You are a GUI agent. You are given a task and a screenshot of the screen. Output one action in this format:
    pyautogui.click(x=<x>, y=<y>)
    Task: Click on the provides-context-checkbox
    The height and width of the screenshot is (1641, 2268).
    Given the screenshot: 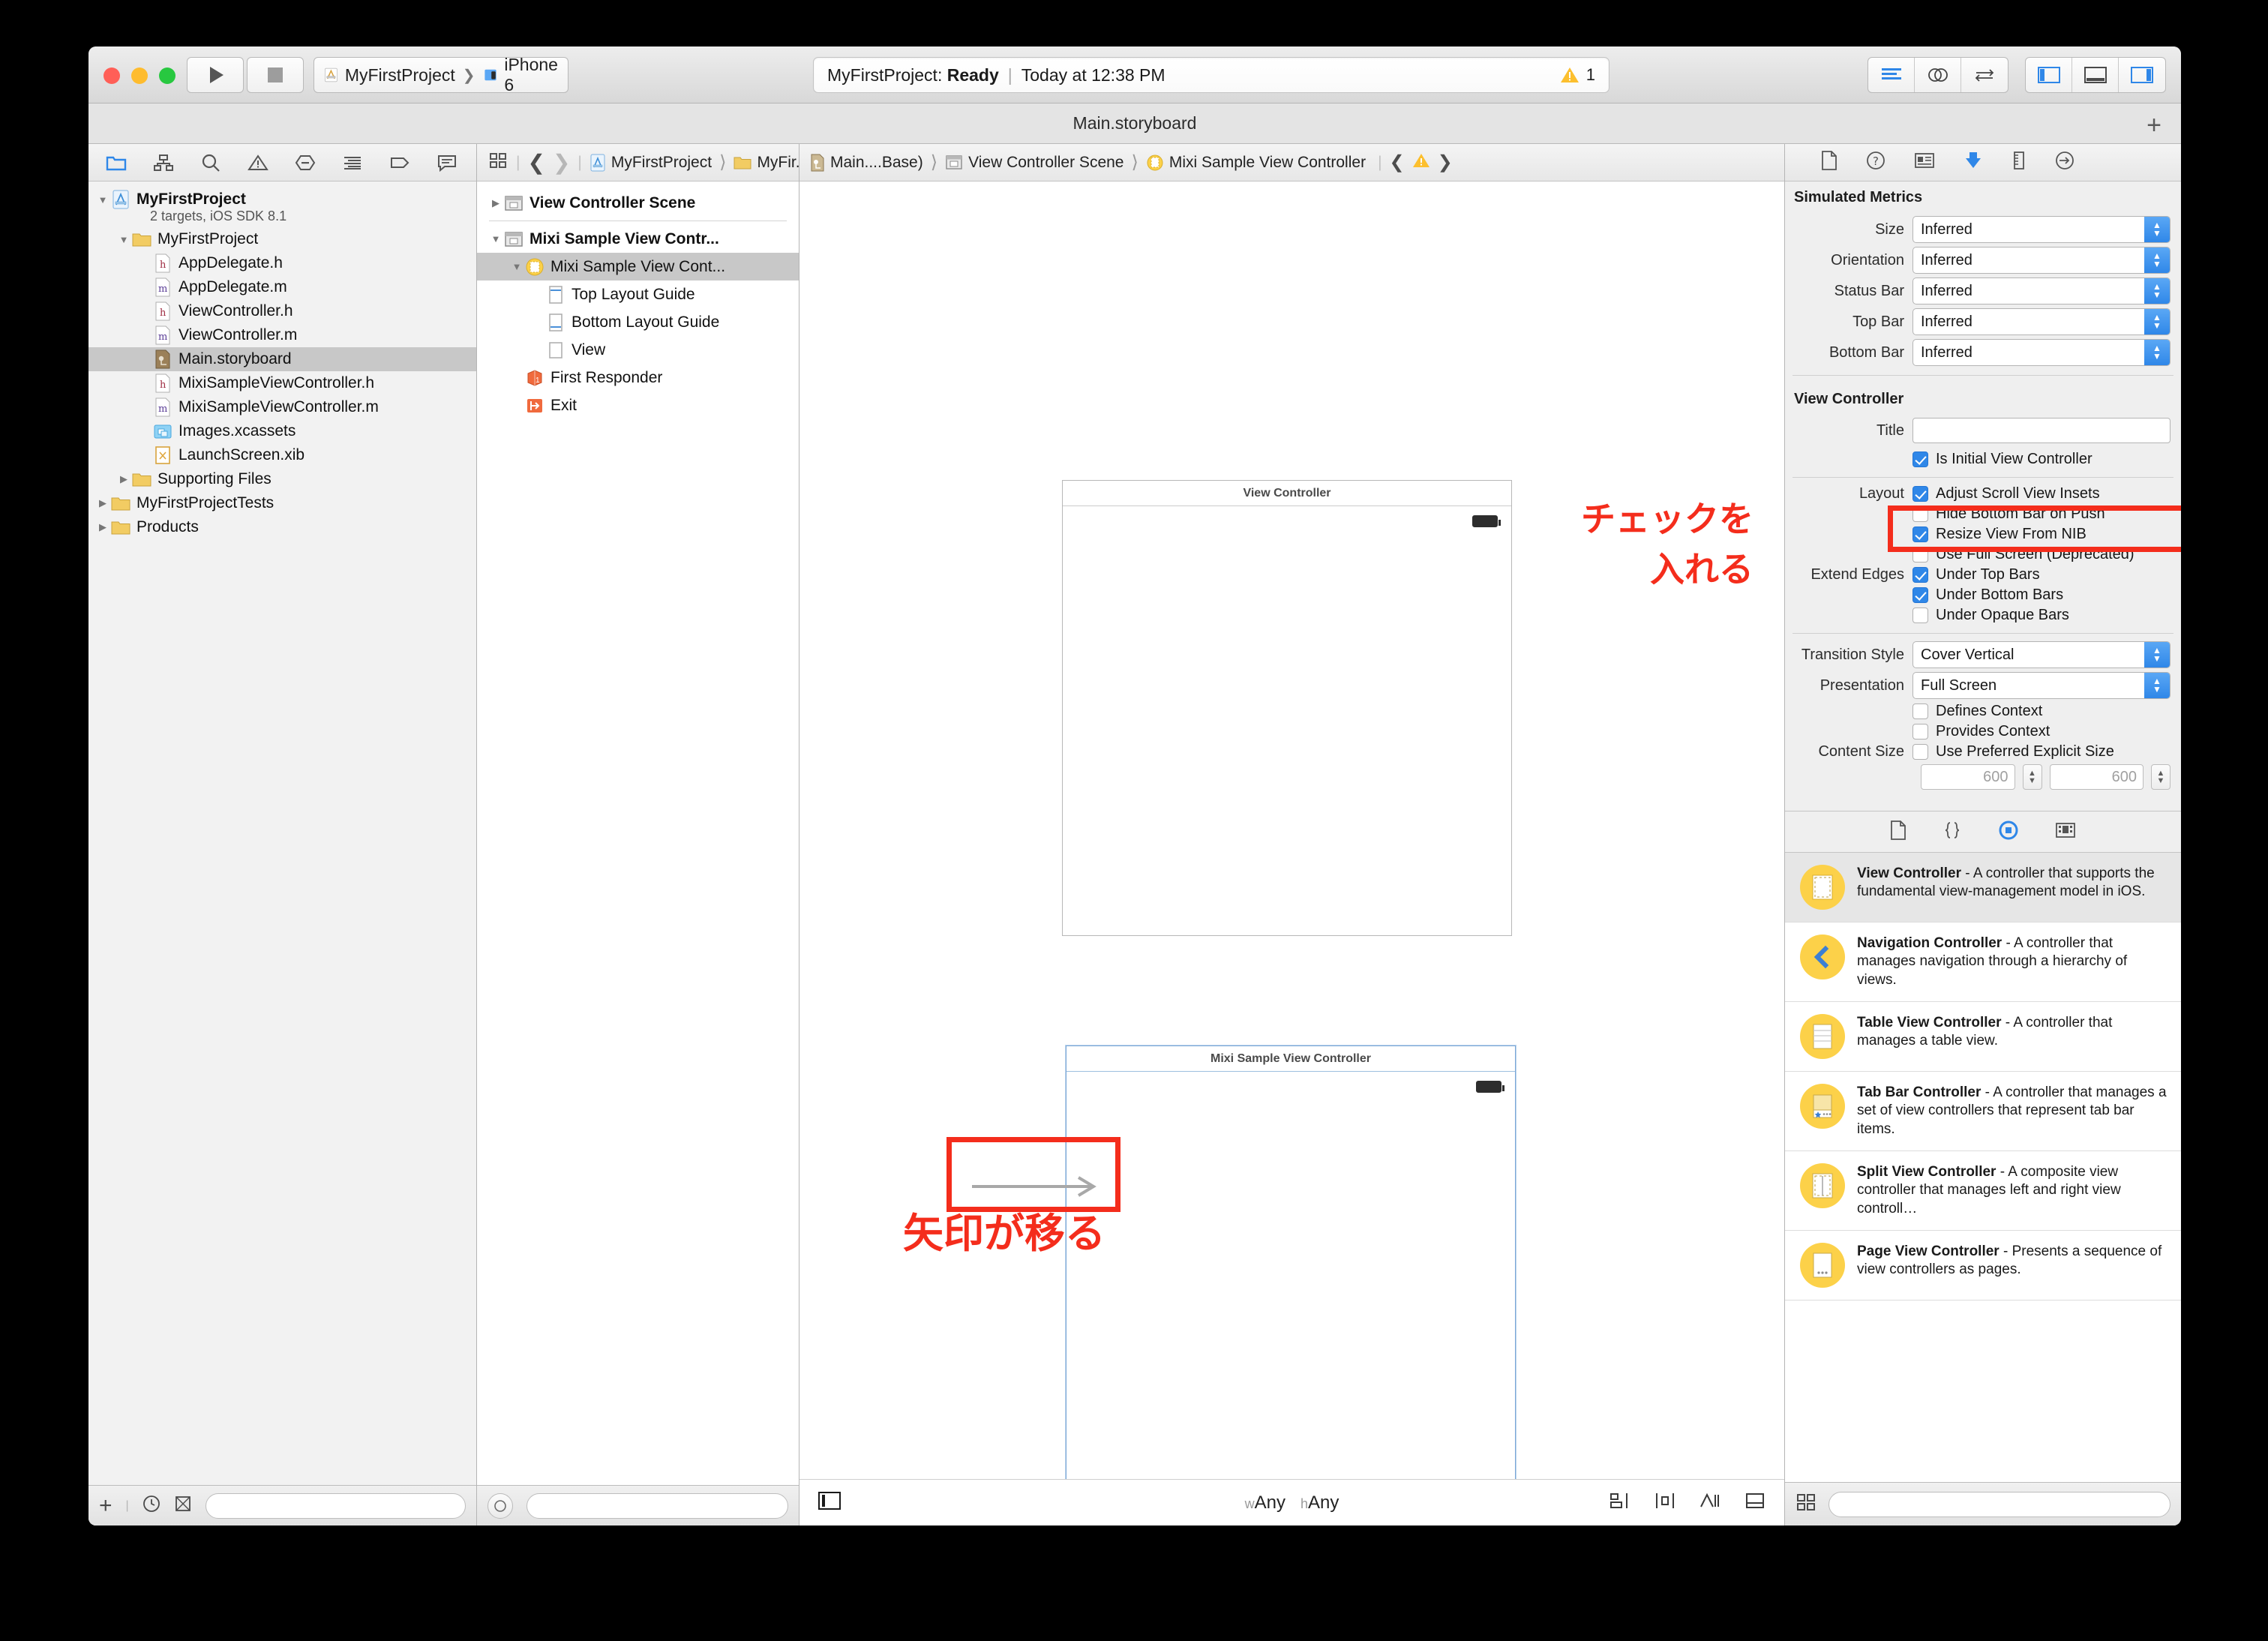 What is the action you would take?
    pyautogui.click(x=1920, y=732)
    